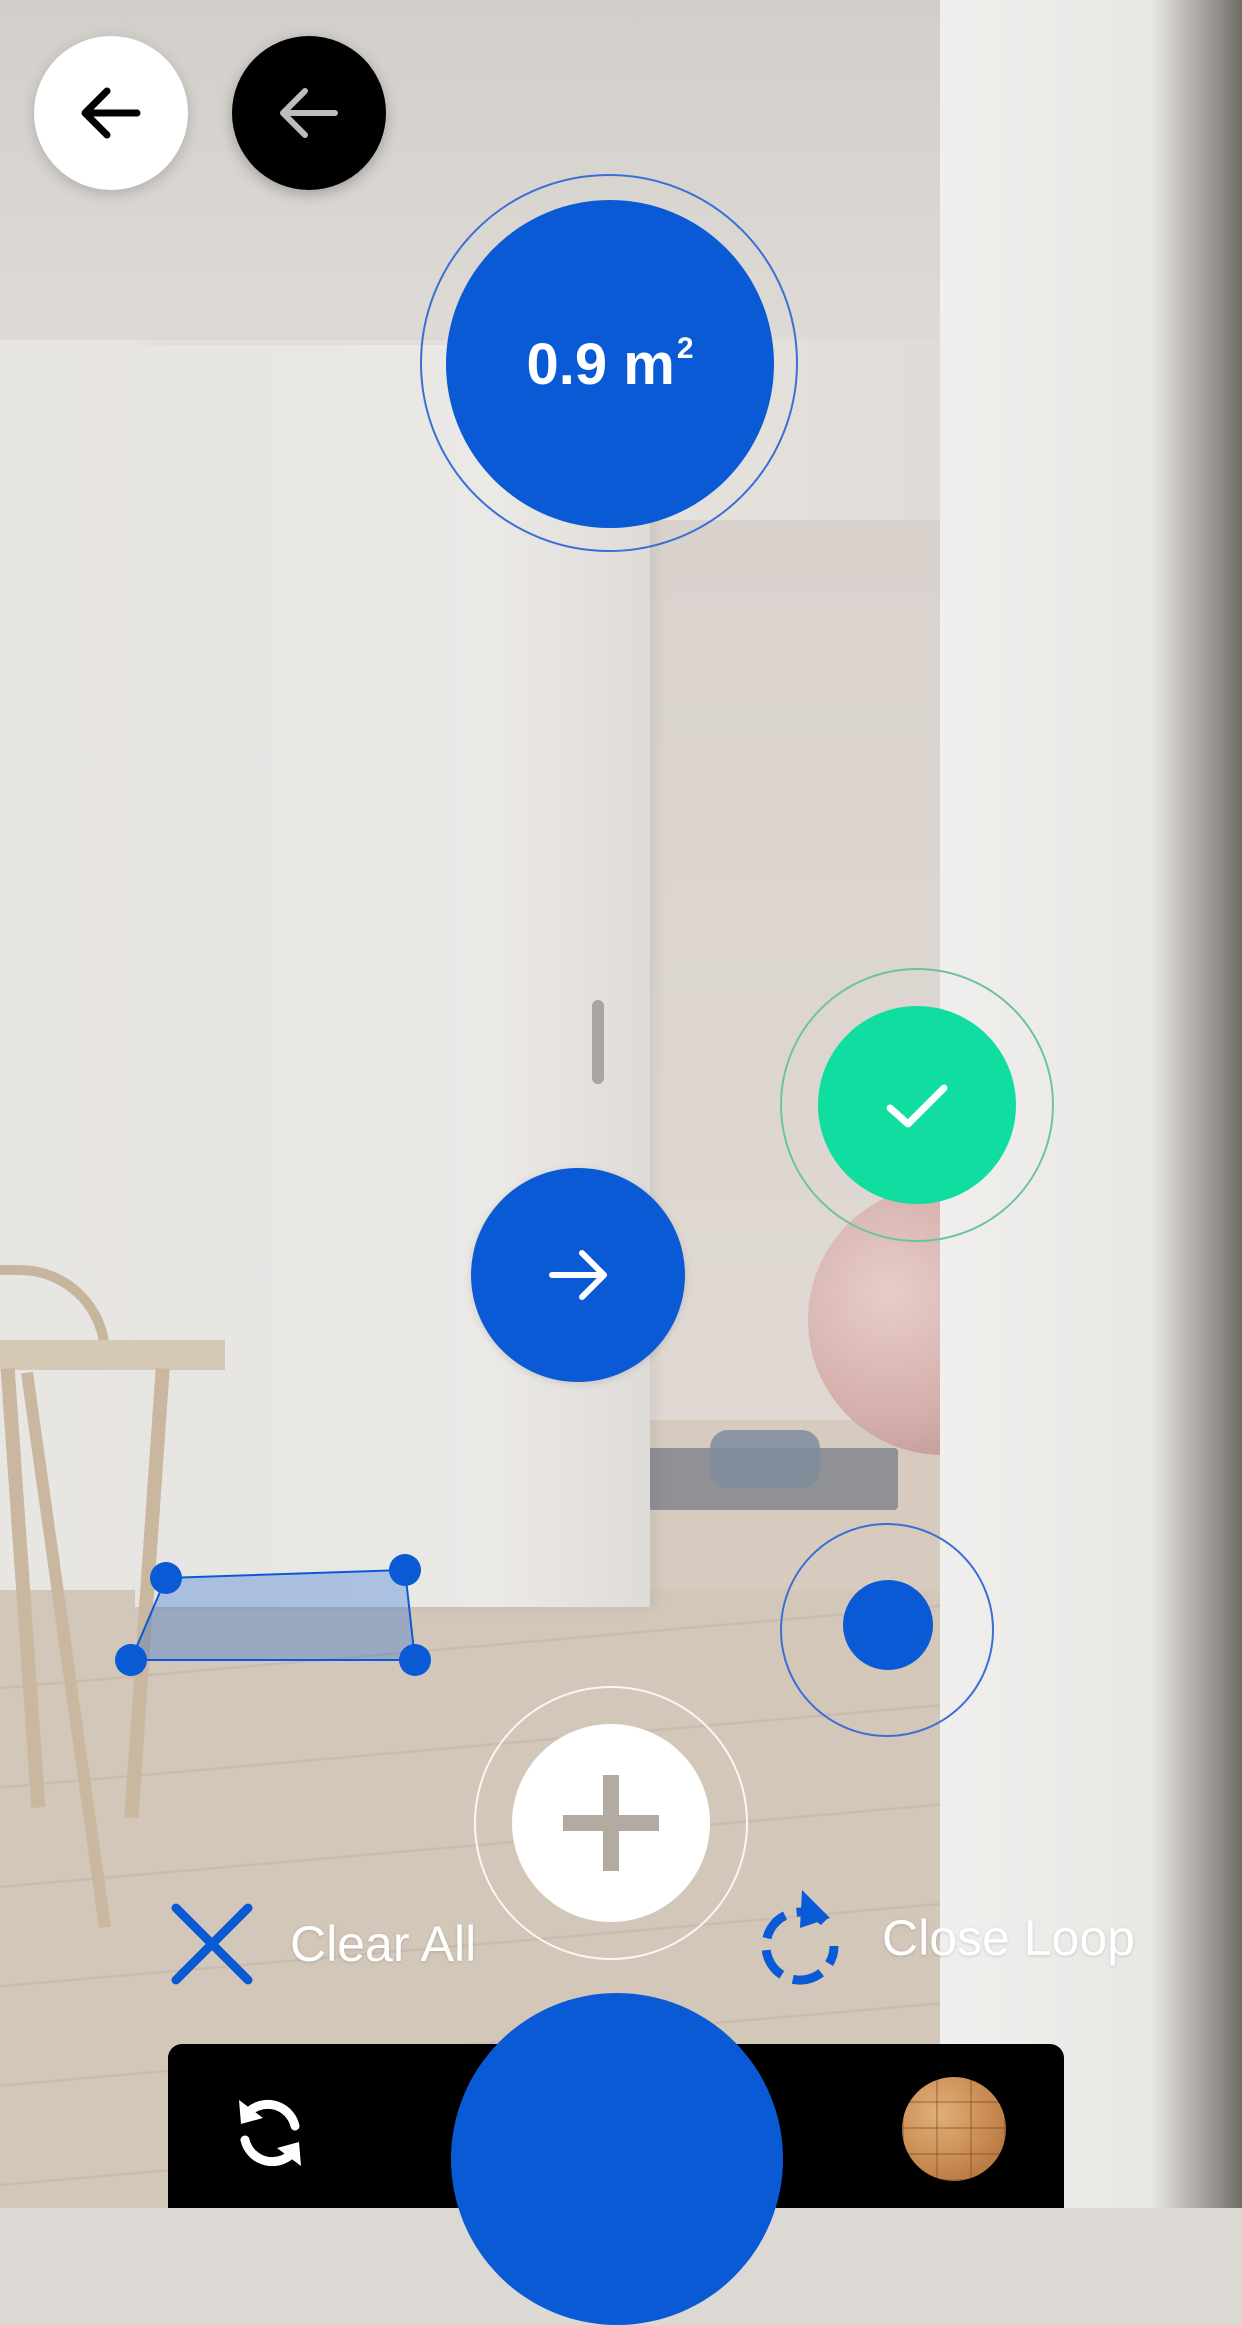 Image resolution: width=1242 pixels, height=2325 pixels. What do you see at coordinates (617, 2159) in the screenshot?
I see `capture-button` at bounding box center [617, 2159].